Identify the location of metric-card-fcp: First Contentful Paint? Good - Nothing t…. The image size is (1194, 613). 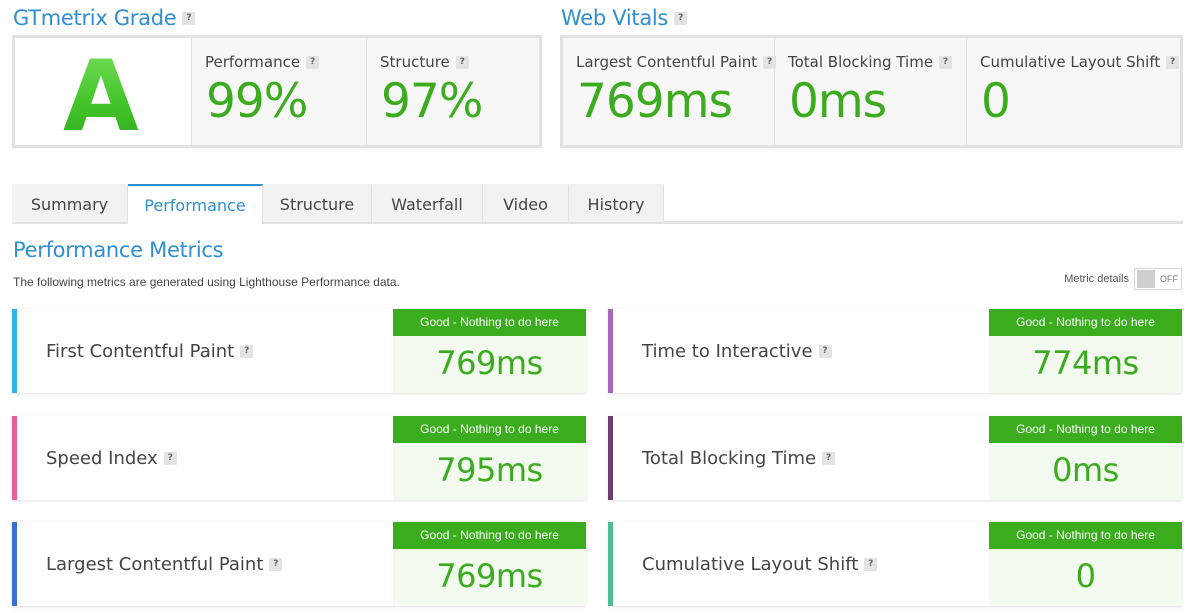
(299, 351).